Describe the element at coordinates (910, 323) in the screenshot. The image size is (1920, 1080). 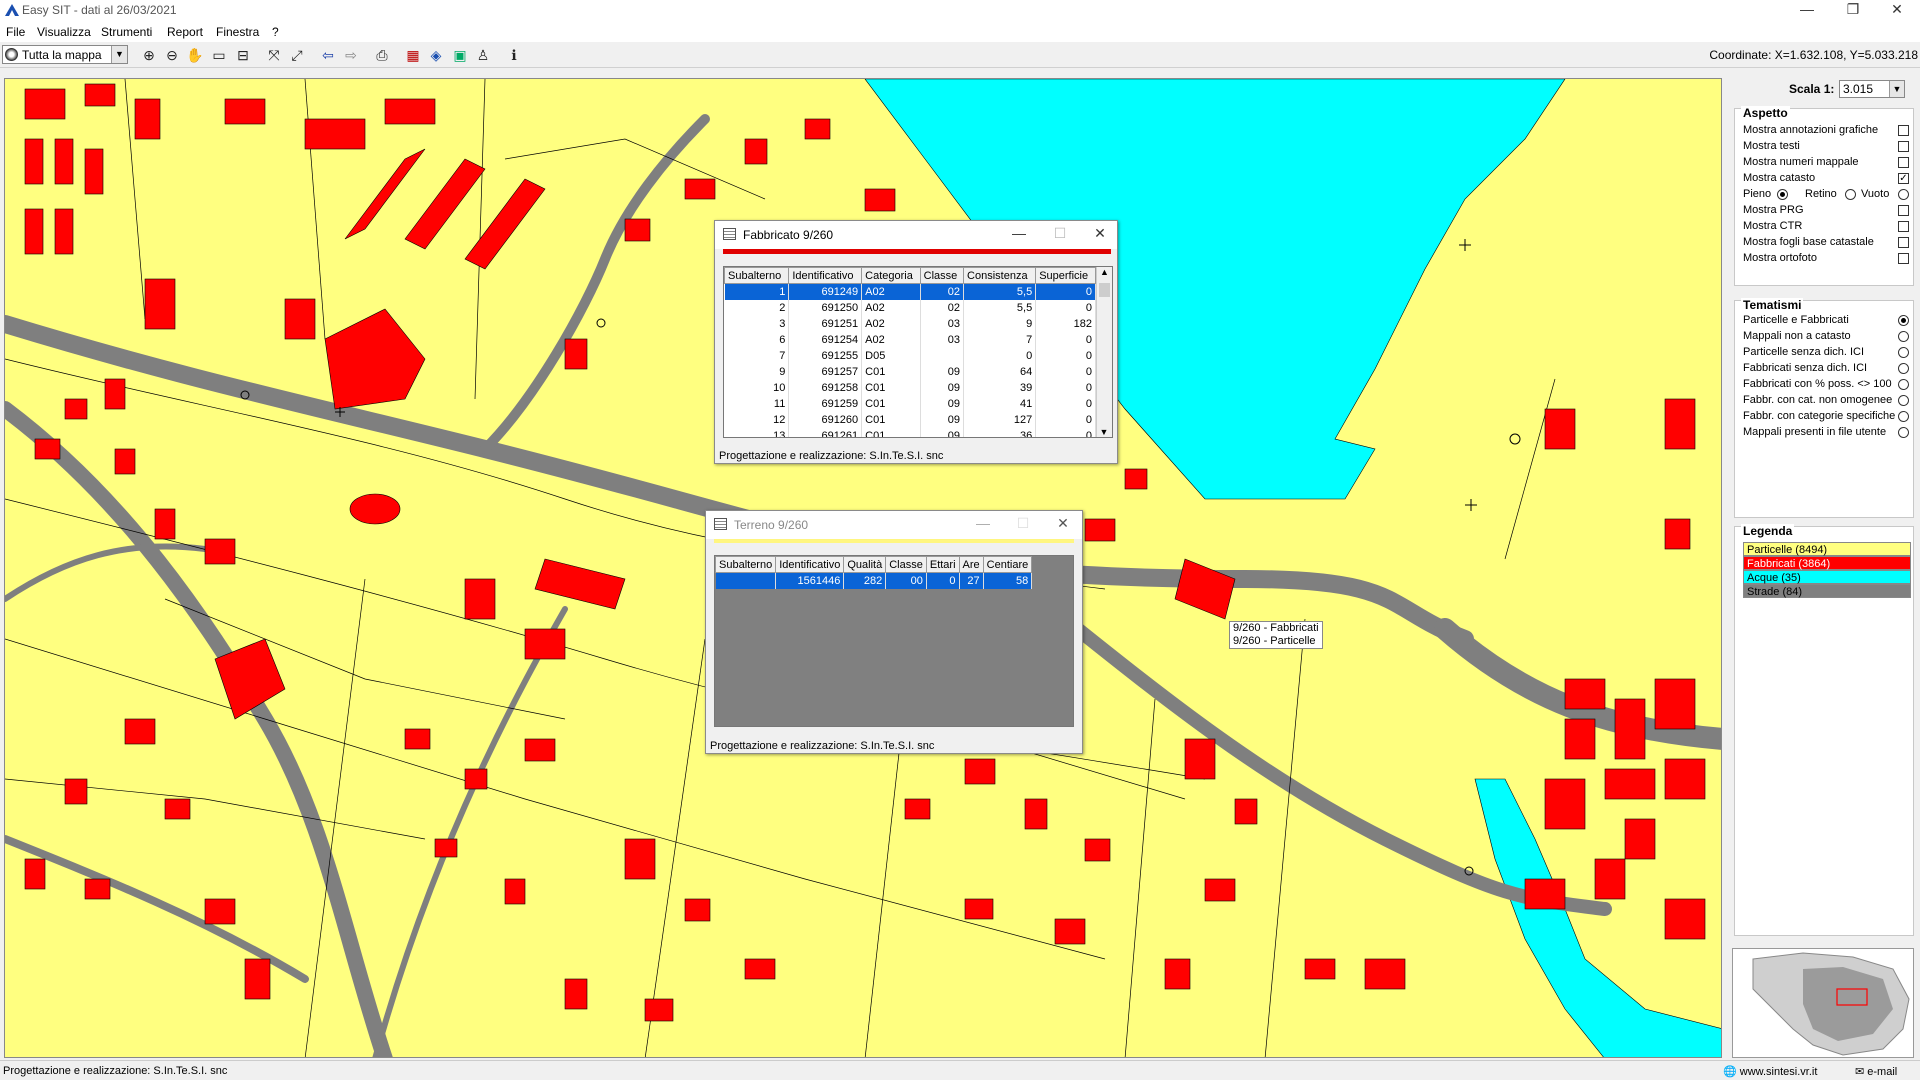
I see `table-row: 3 691251 A02 03 9 182` at that location.